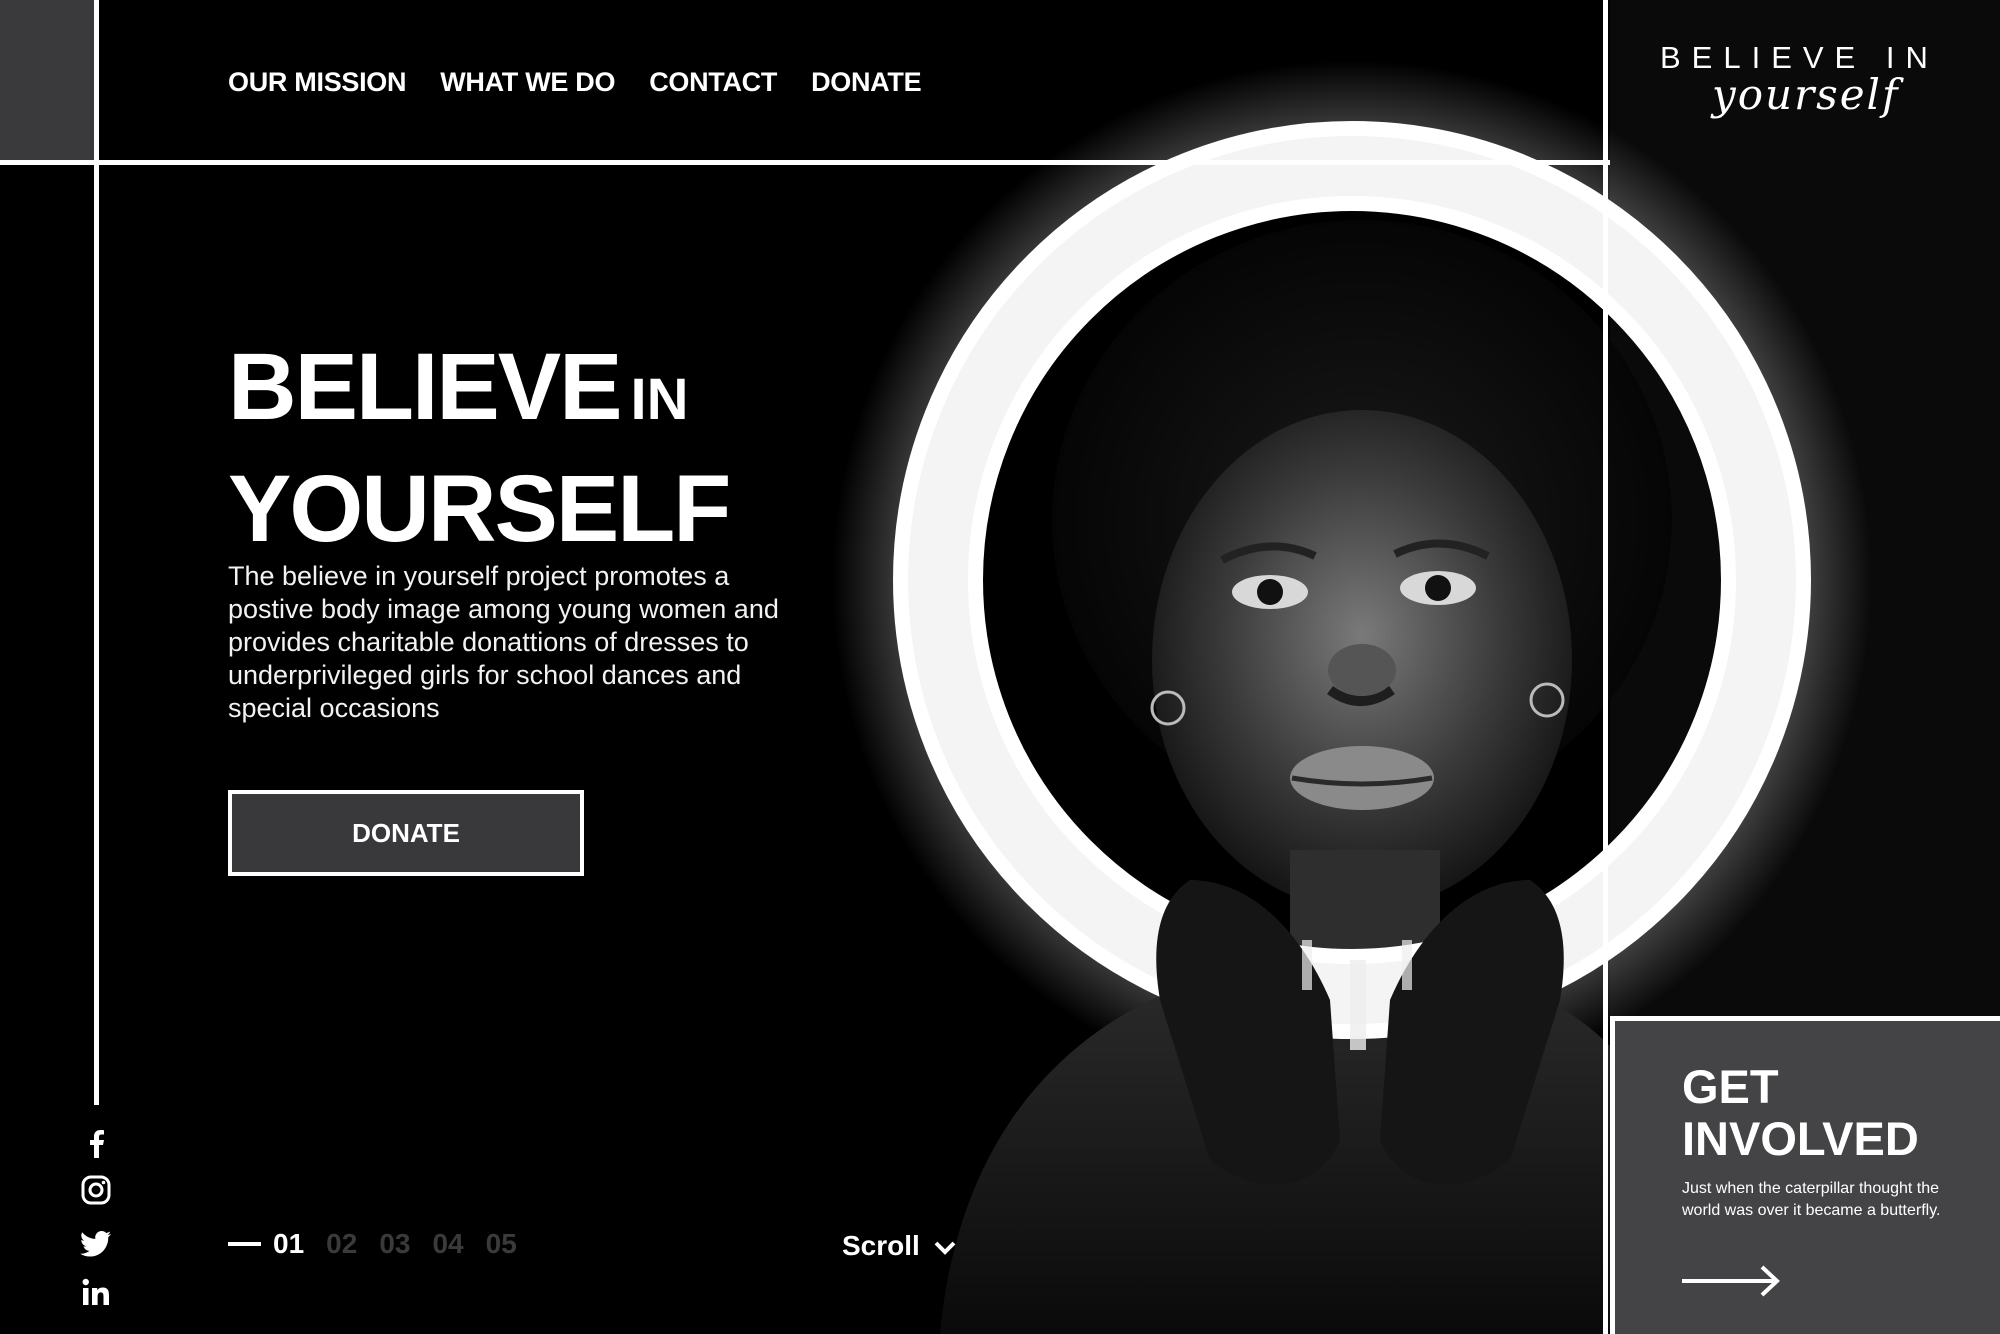 This screenshot has width=2000, height=1334. Describe the element at coordinates (425, 387) in the screenshot. I see `hero-title-word1: BELIEVE` at that location.